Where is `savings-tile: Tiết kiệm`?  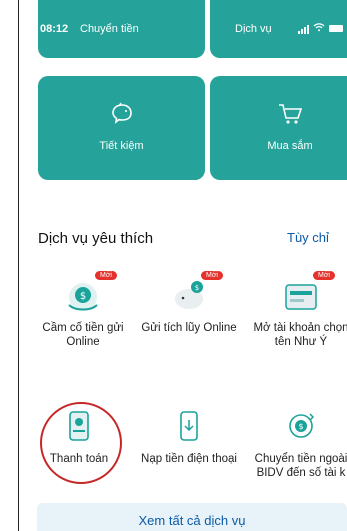
savings-tile: Tiết kiệm is located at coordinates (121, 128).